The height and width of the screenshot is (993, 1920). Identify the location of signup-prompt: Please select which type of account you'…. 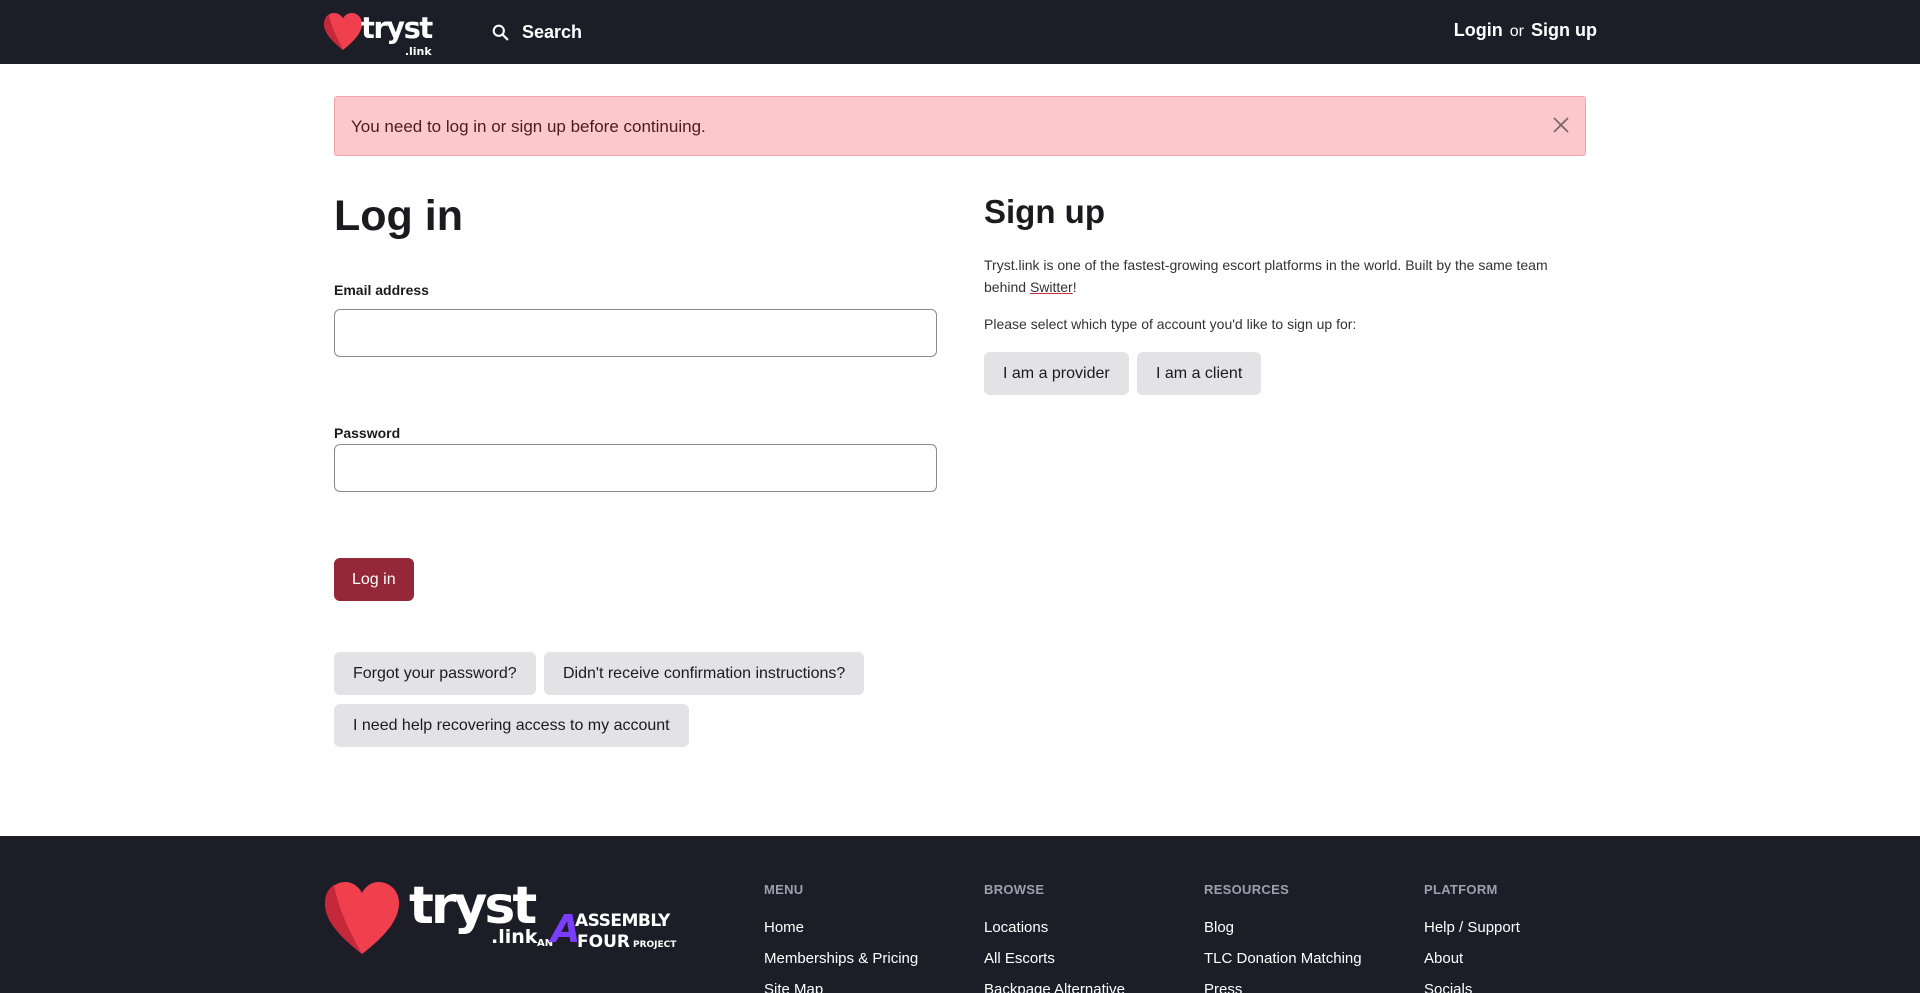
(1170, 324).